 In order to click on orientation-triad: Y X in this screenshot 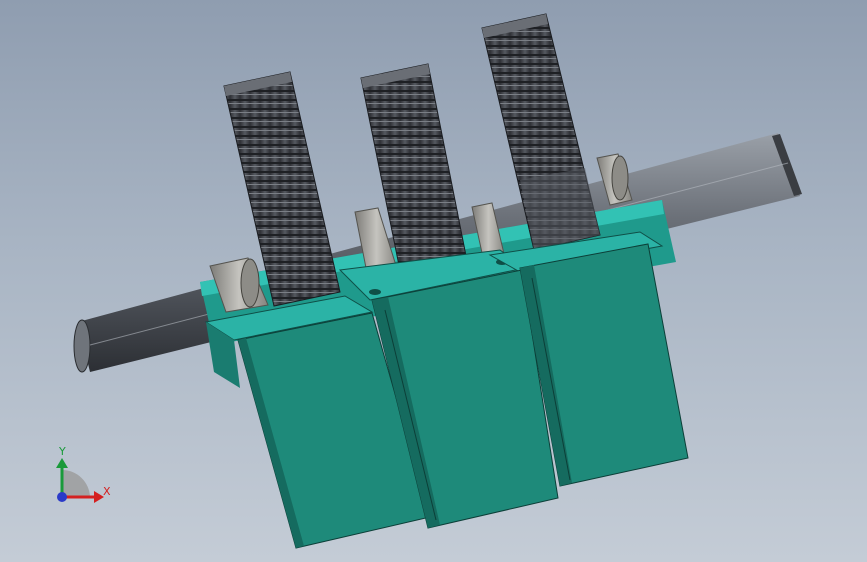, I will do `click(83, 474)`.